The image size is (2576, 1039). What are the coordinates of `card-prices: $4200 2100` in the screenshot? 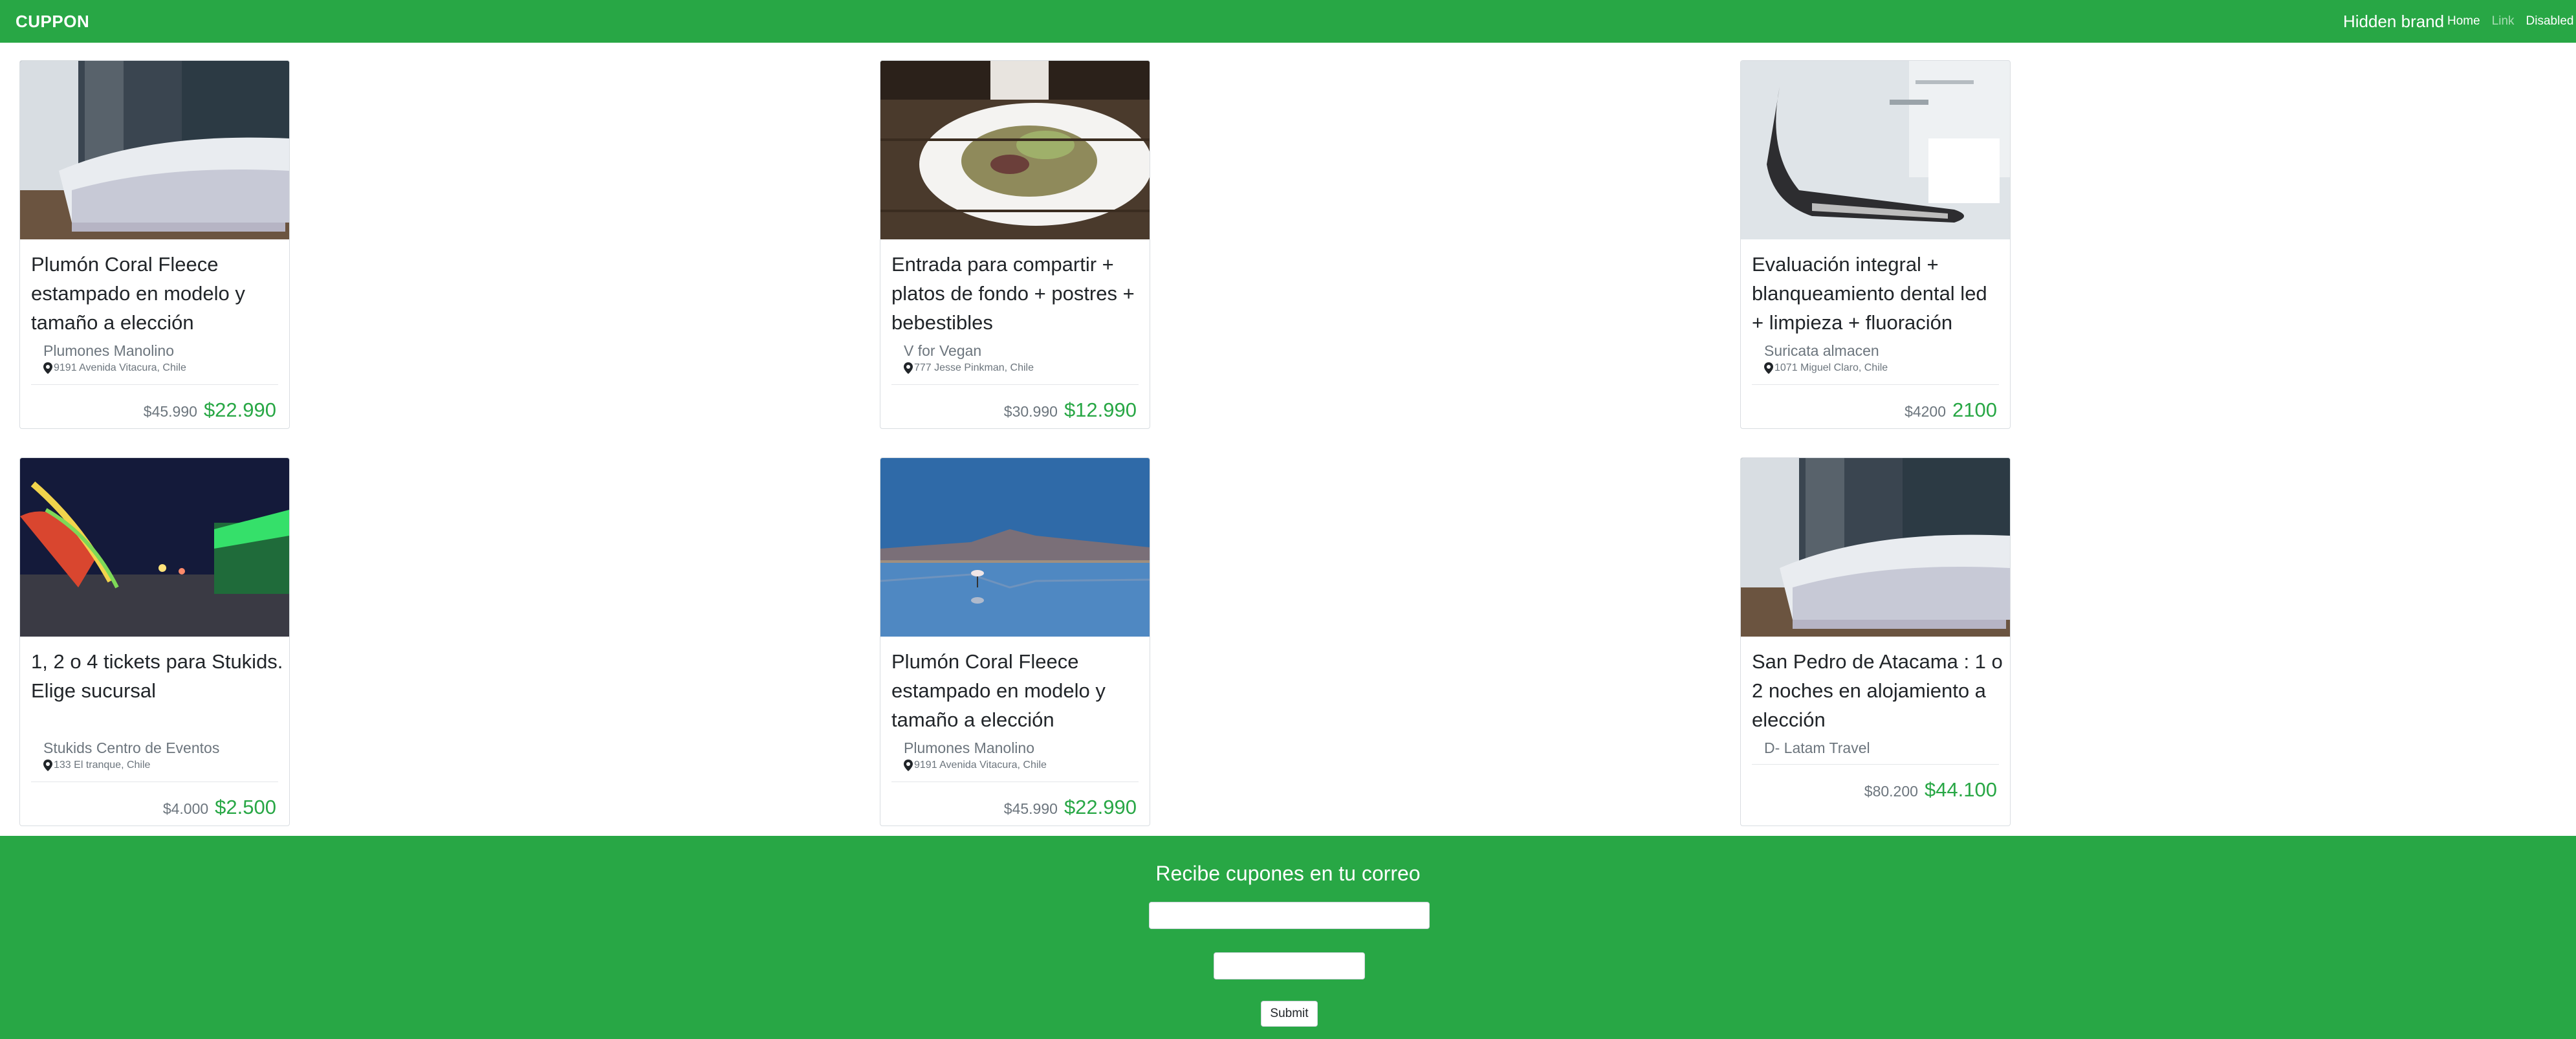 It's located at (1951, 411).